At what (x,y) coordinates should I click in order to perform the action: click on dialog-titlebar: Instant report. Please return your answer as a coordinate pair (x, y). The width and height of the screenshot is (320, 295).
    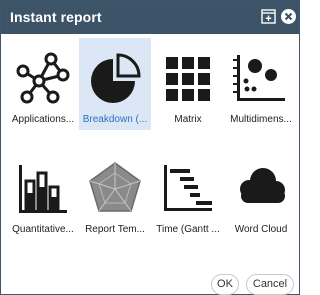
    Looking at the image, I should click on (150, 17).